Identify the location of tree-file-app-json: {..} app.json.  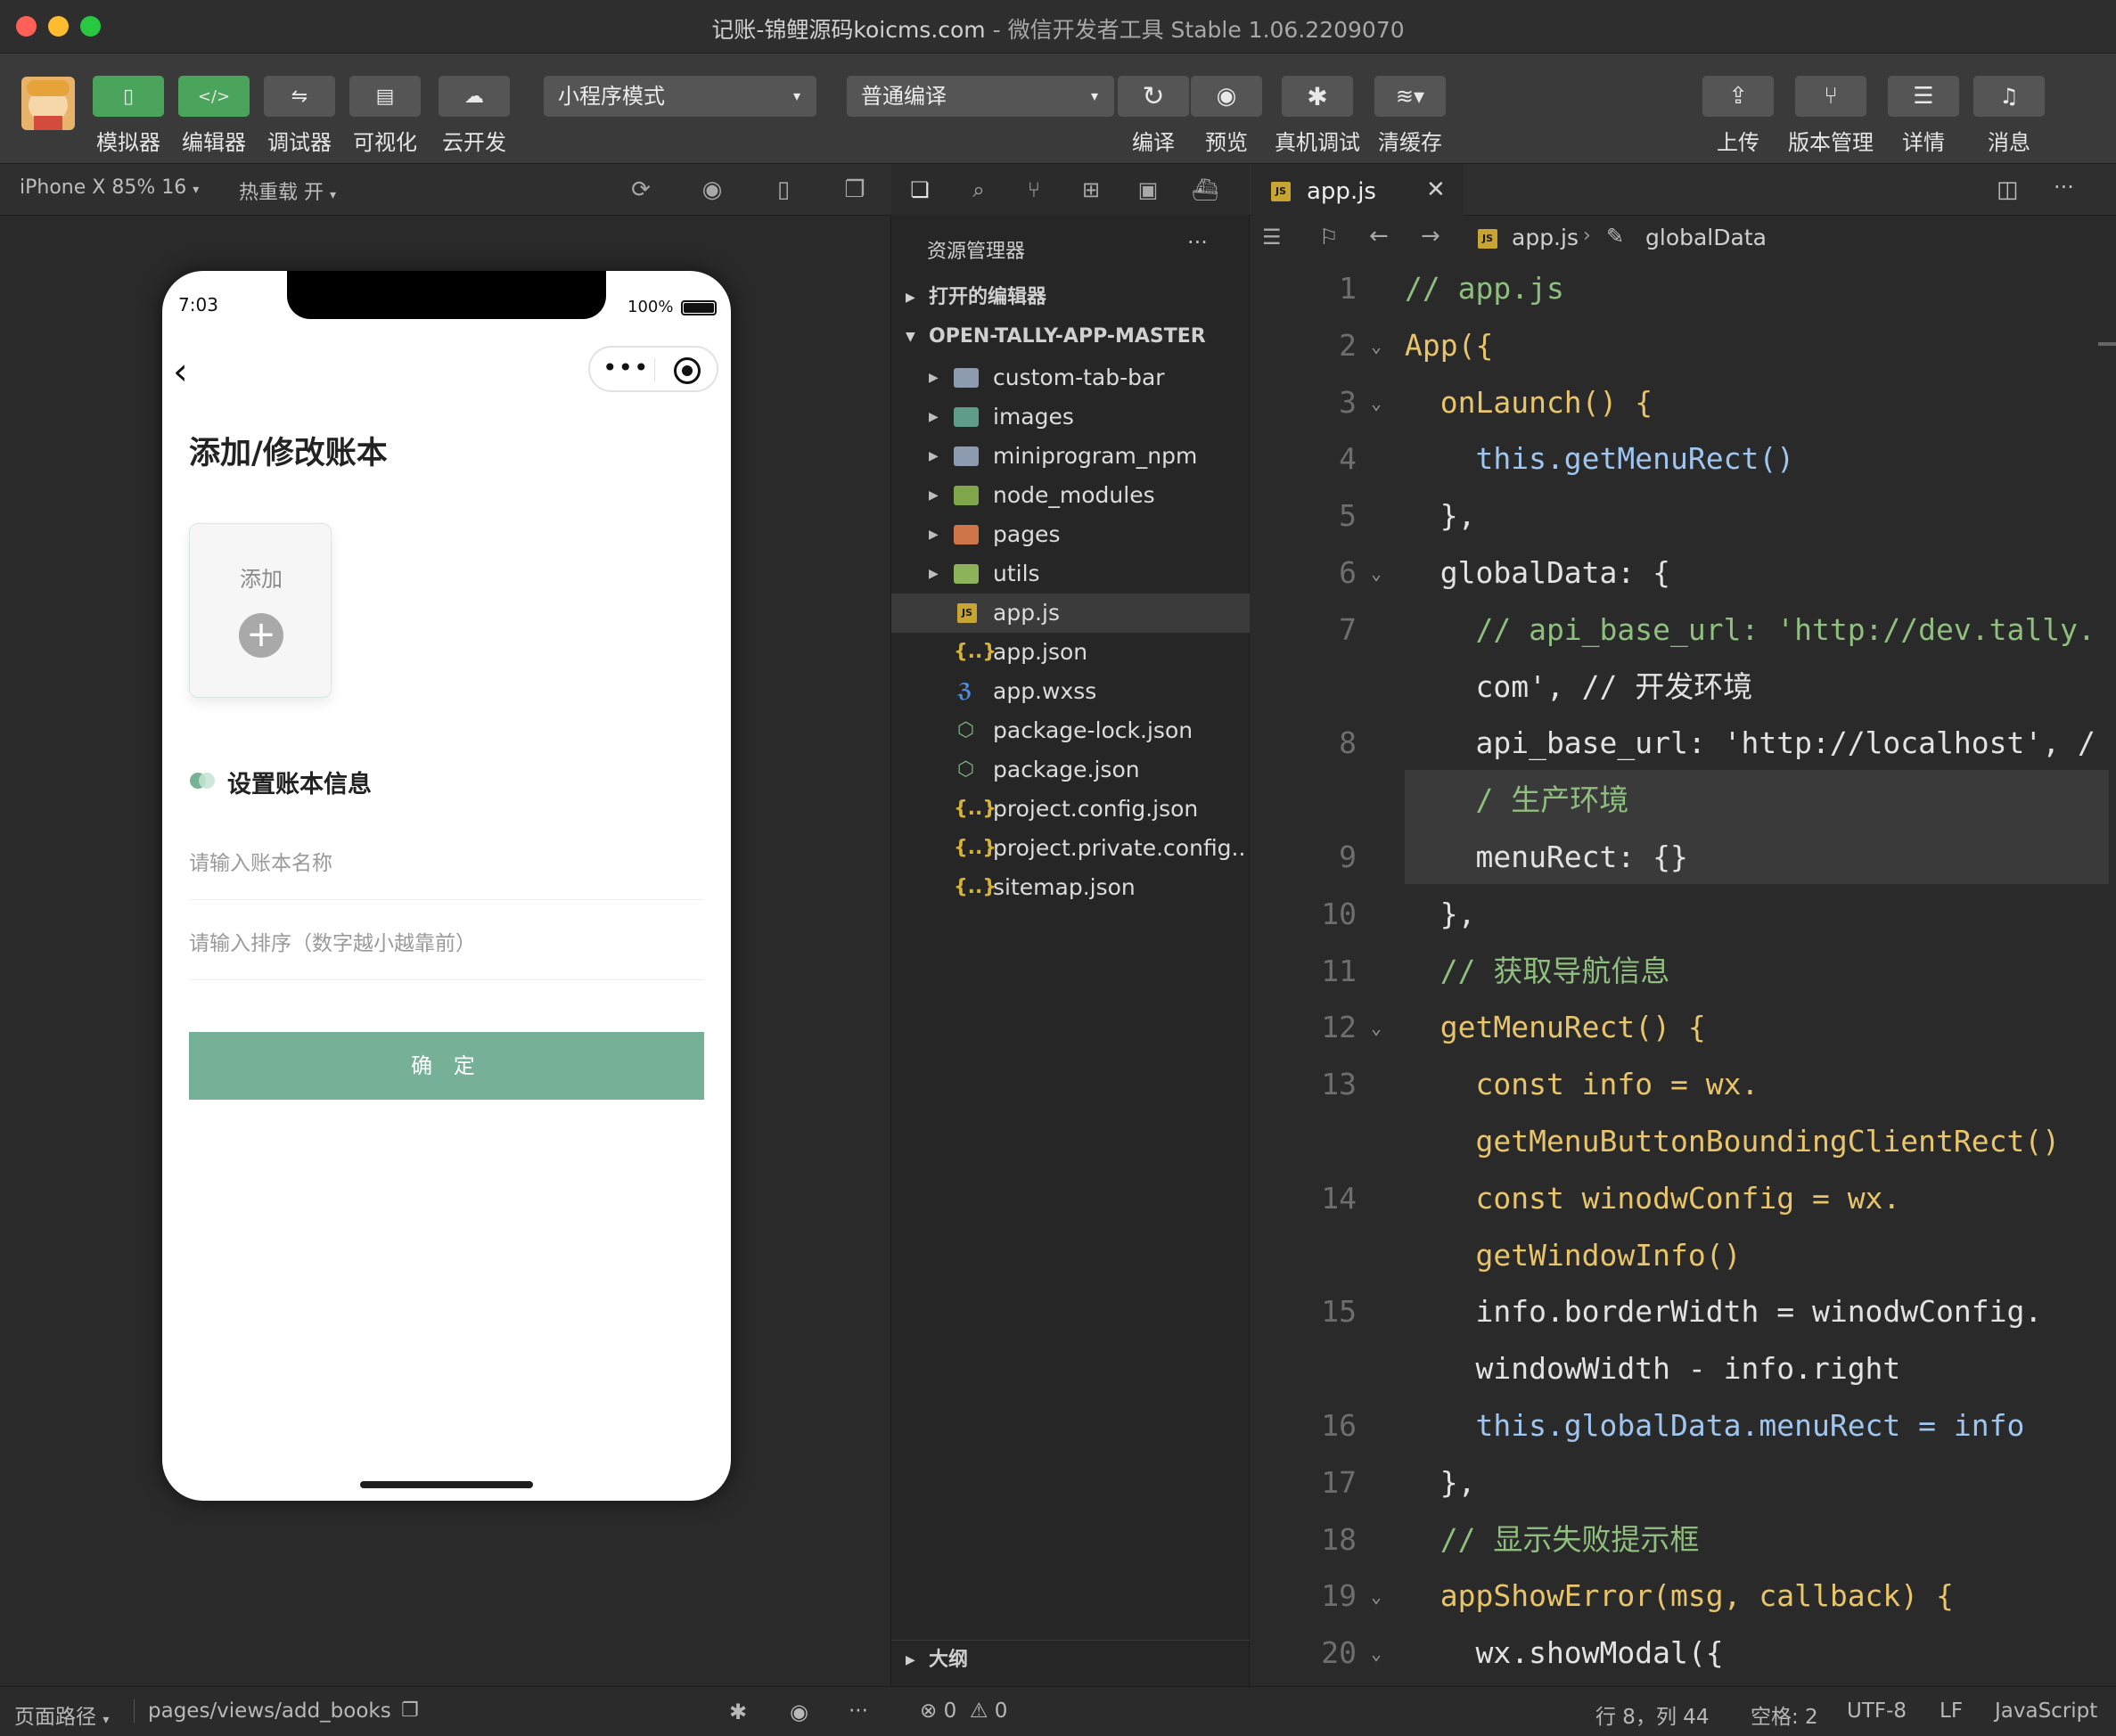
(1070, 652).